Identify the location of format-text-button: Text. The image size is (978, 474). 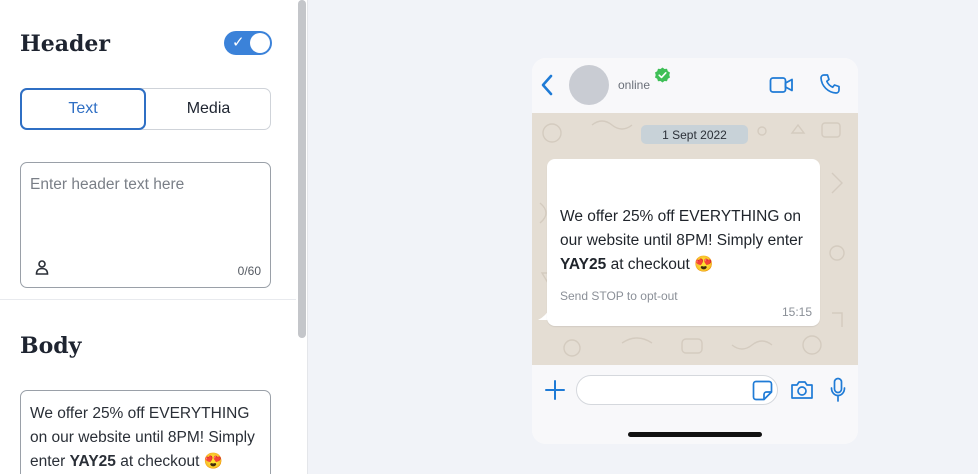
(83, 109).